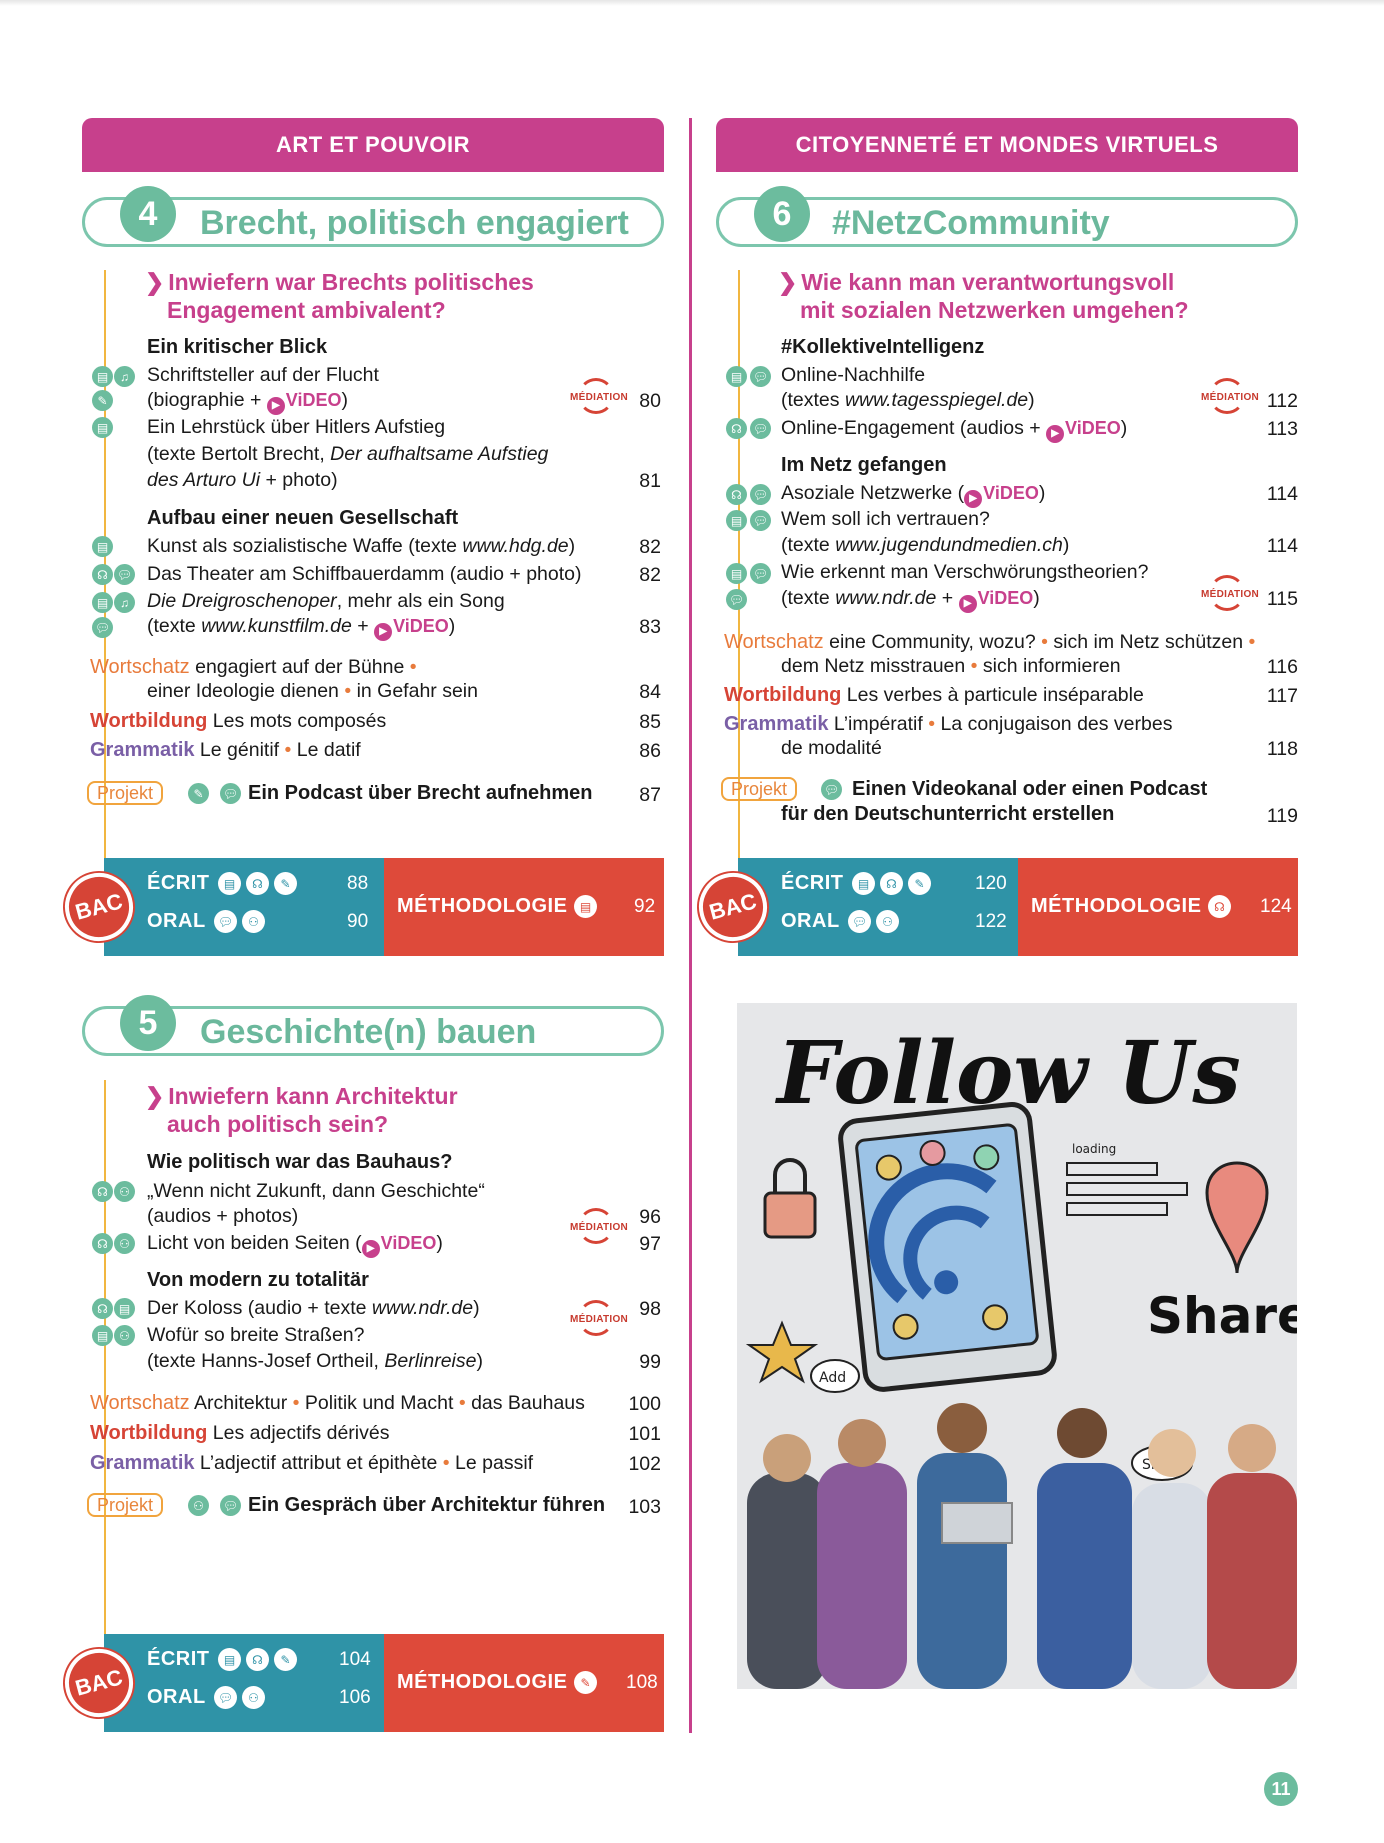 Image resolution: width=1384 pixels, height=1843 pixels. I want to click on chevron-right-icon: ❯, so click(155, 1096).